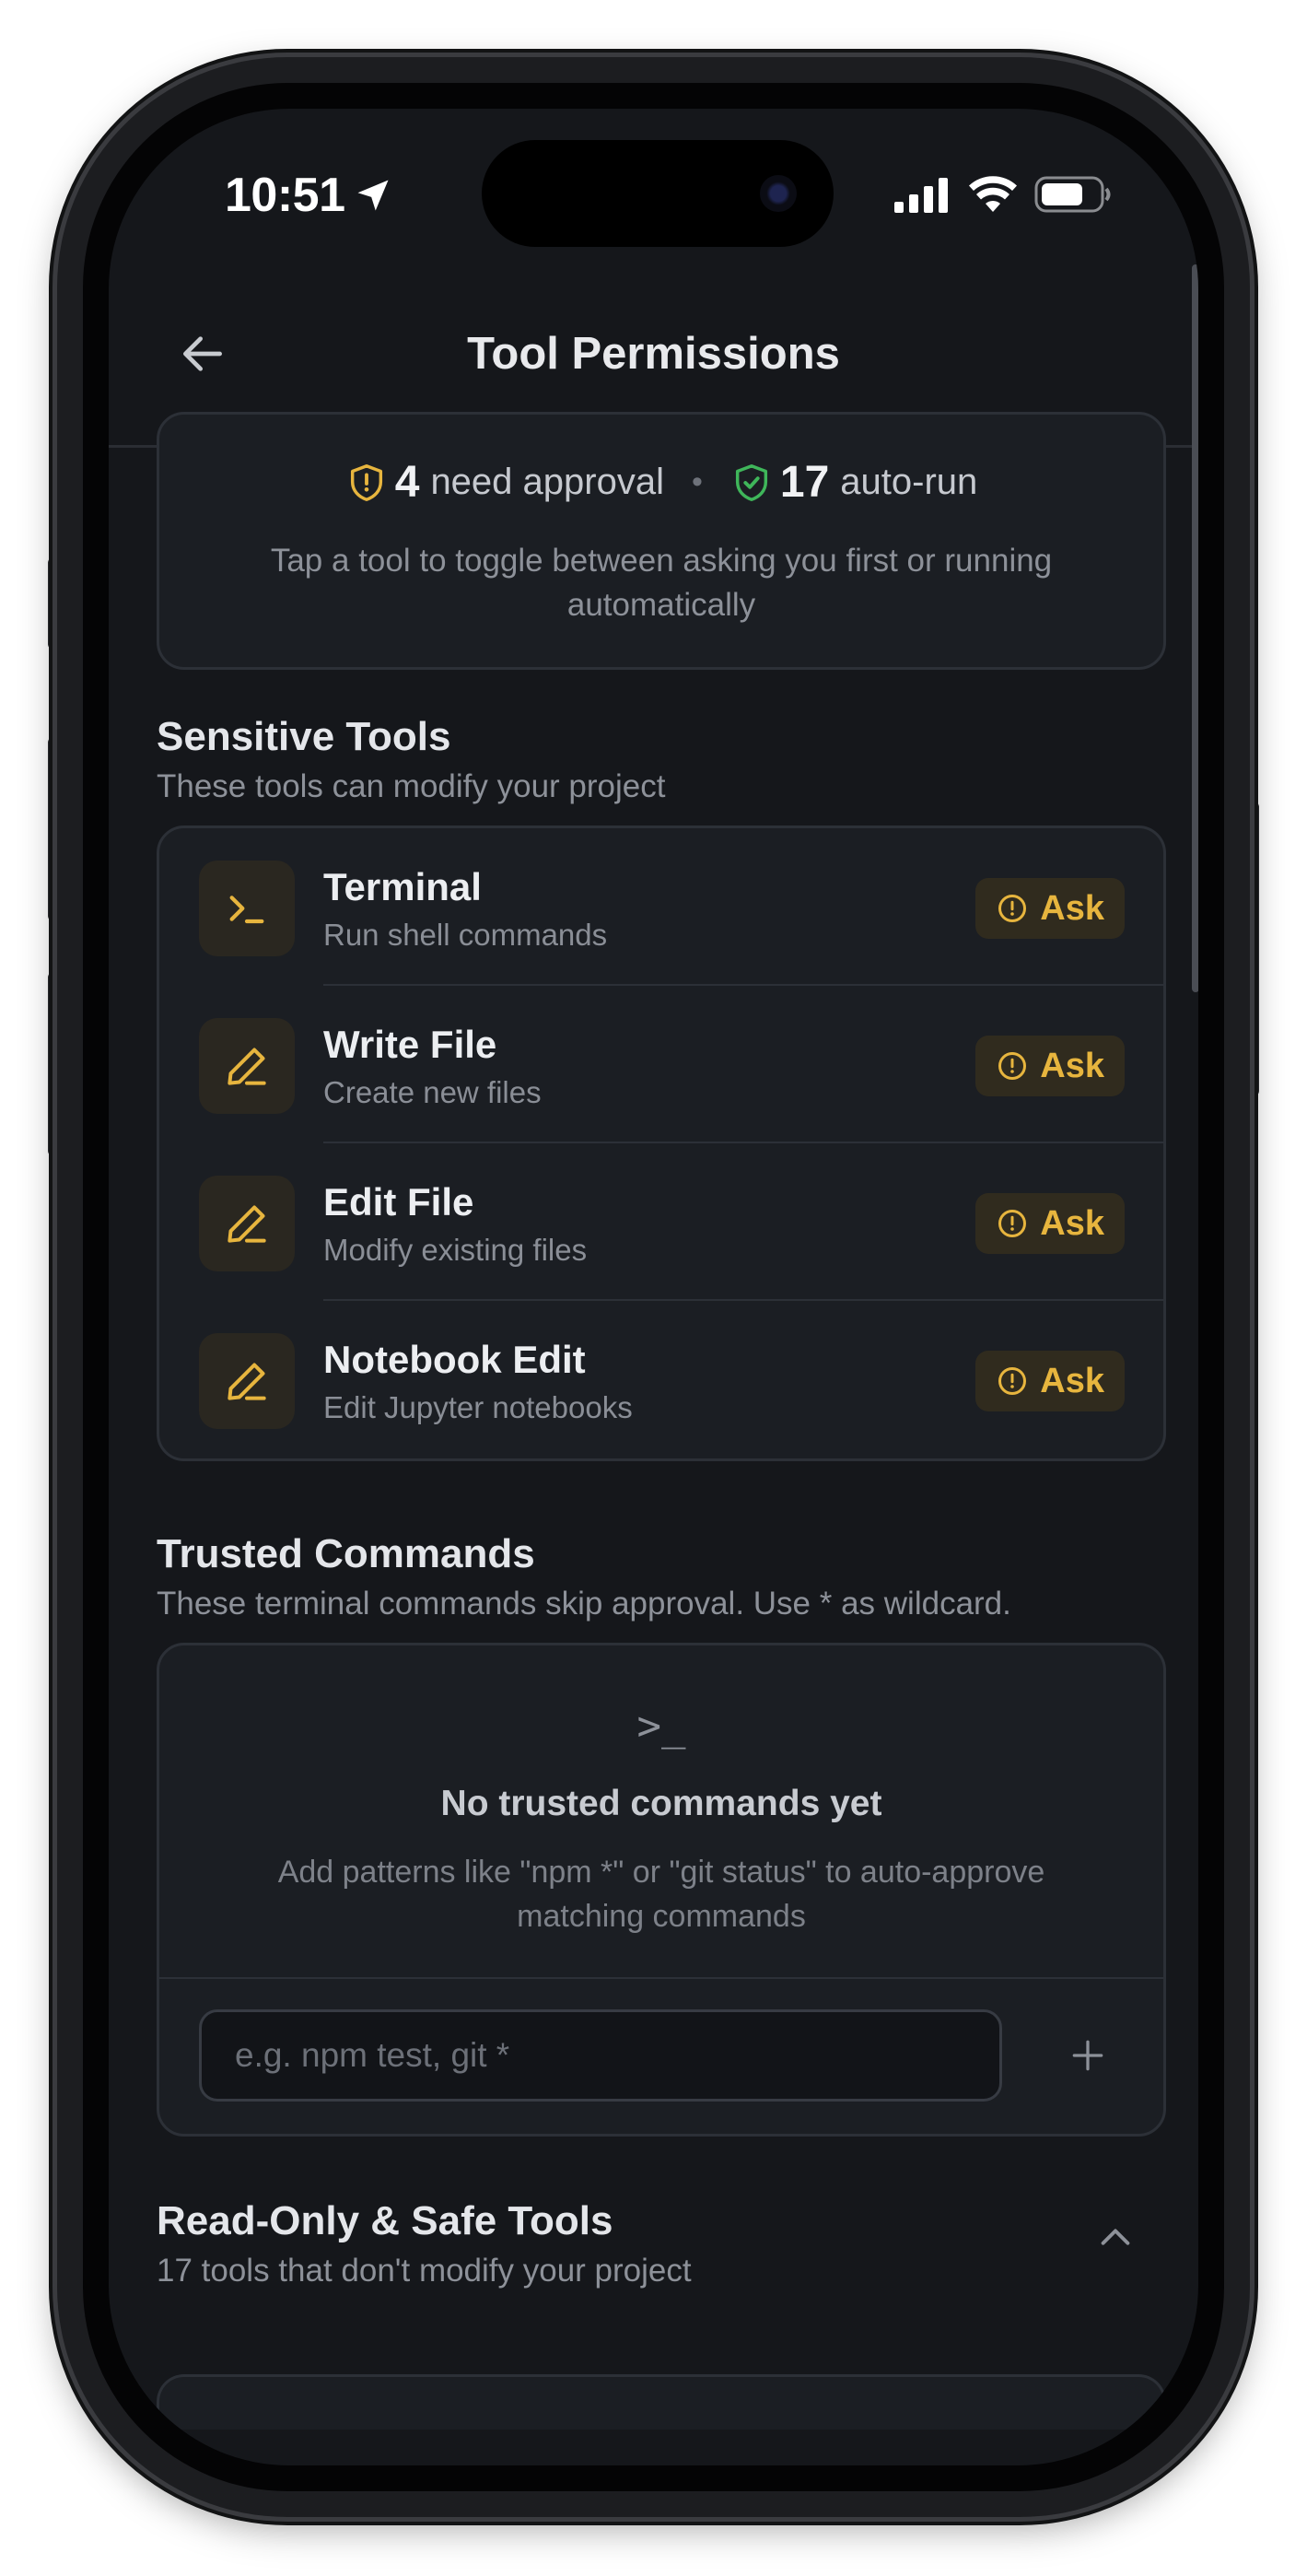 This screenshot has width=1307, height=2576. What do you see at coordinates (412, 786) in the screenshot?
I see `sensitive-tools-subtitle: These tools can modify your project` at bounding box center [412, 786].